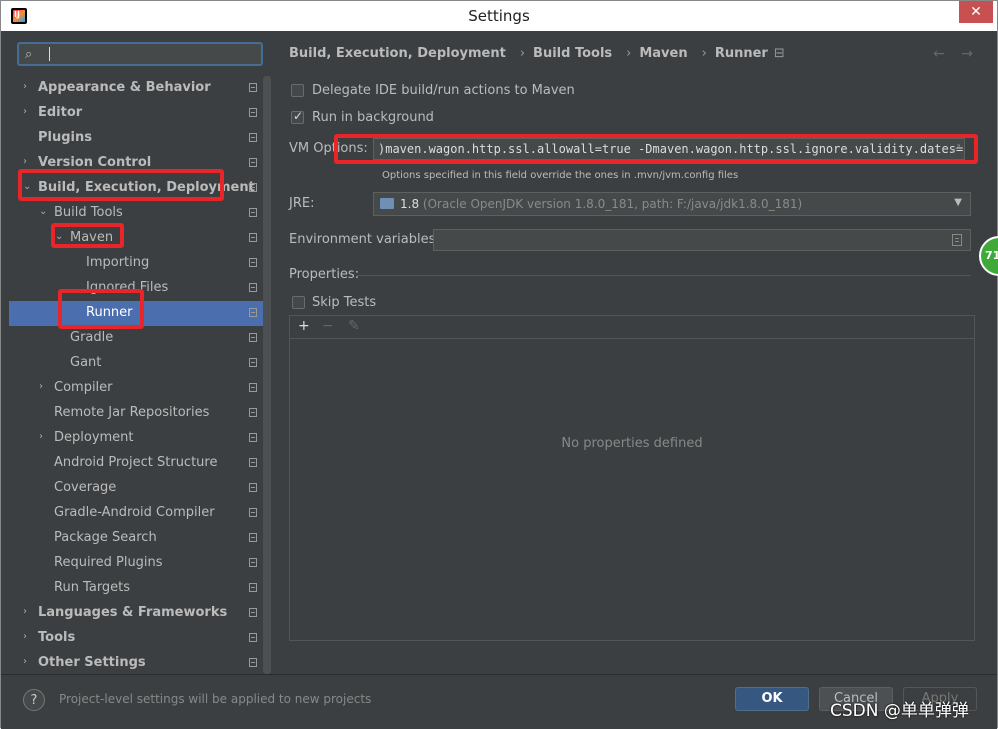 This screenshot has width=998, height=729. What do you see at coordinates (779, 53) in the screenshot?
I see `project-scope-icon: ⊟` at bounding box center [779, 53].